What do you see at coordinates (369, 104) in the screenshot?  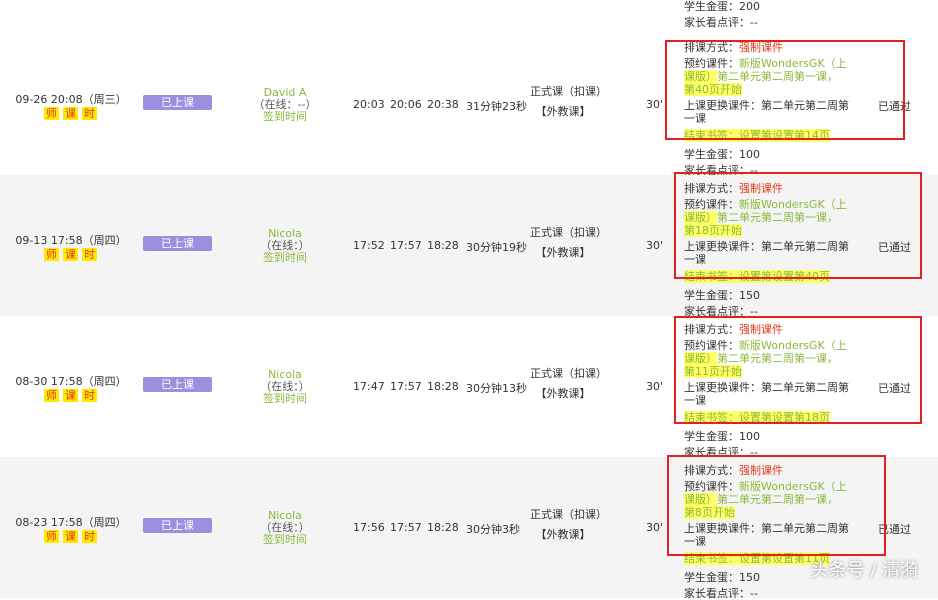 I see `enter-time: 20:03` at bounding box center [369, 104].